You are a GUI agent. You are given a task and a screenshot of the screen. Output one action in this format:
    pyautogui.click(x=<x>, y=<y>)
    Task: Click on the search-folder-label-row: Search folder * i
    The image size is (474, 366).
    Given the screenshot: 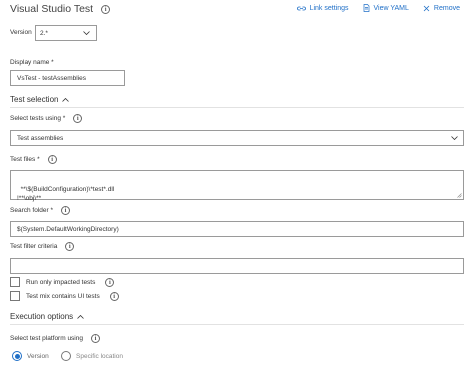 What is the action you would take?
    pyautogui.click(x=40, y=210)
    